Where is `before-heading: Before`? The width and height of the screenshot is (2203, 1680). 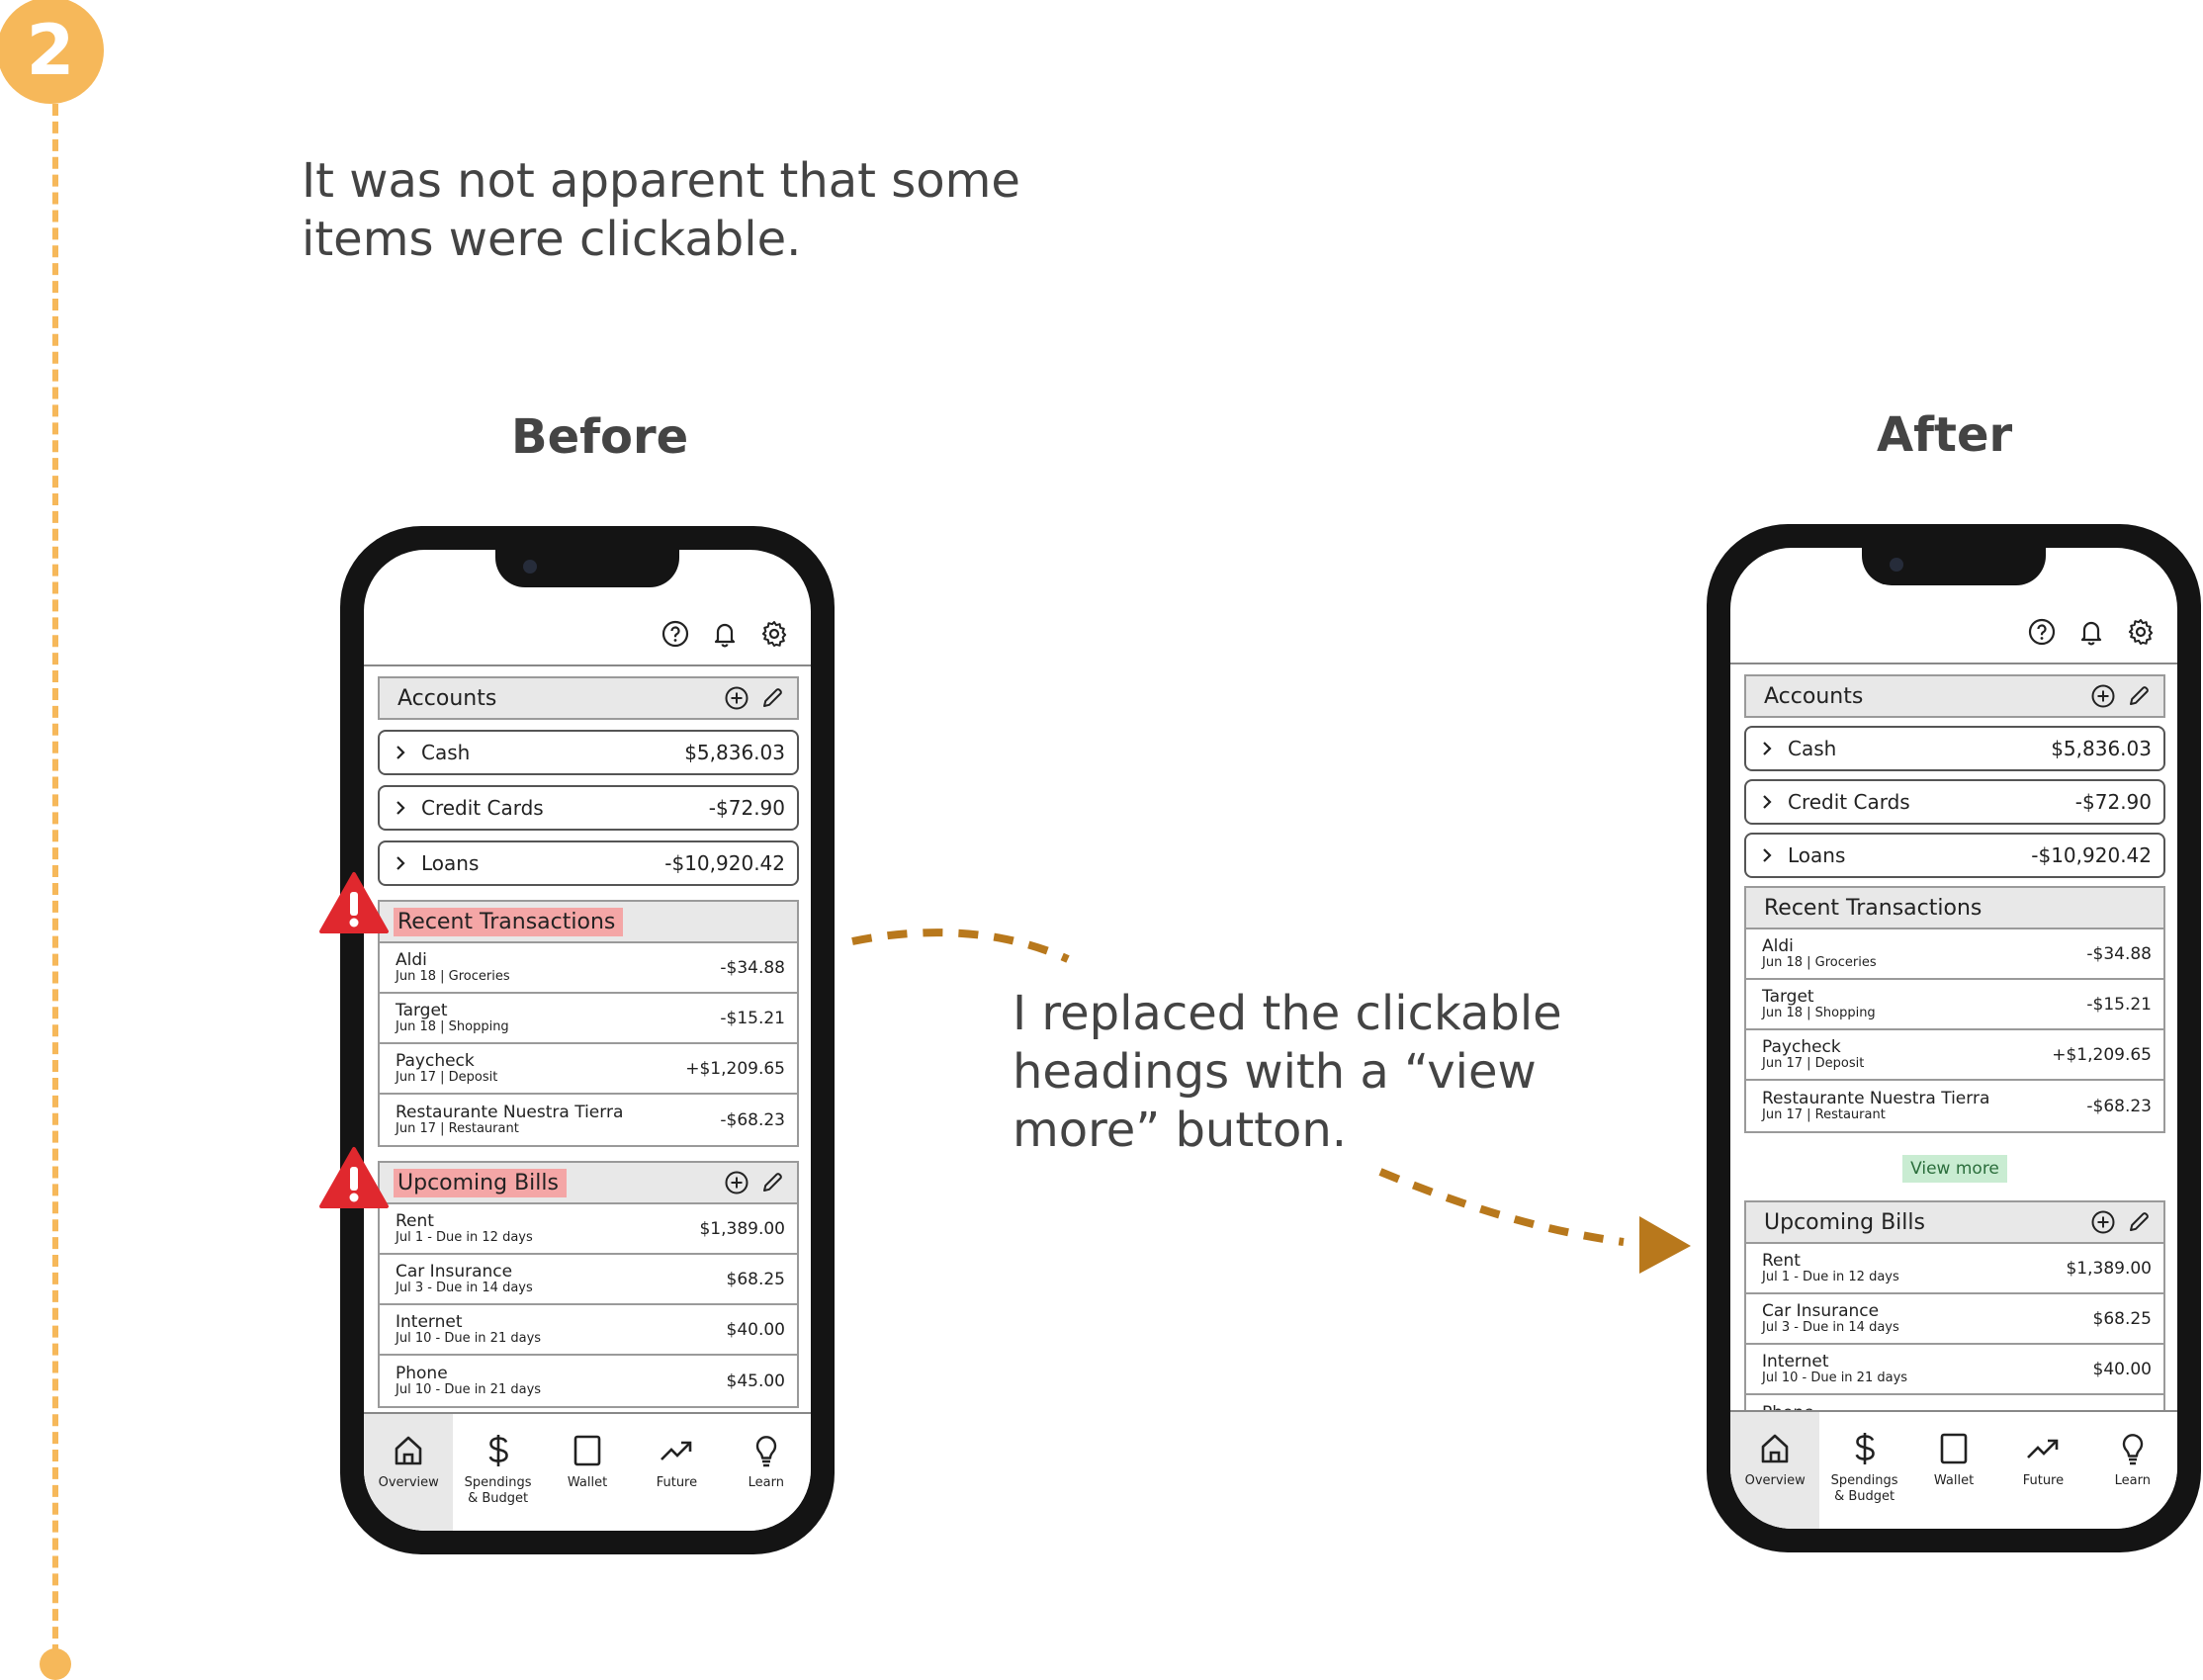
before-heading: Before is located at coordinates (600, 437).